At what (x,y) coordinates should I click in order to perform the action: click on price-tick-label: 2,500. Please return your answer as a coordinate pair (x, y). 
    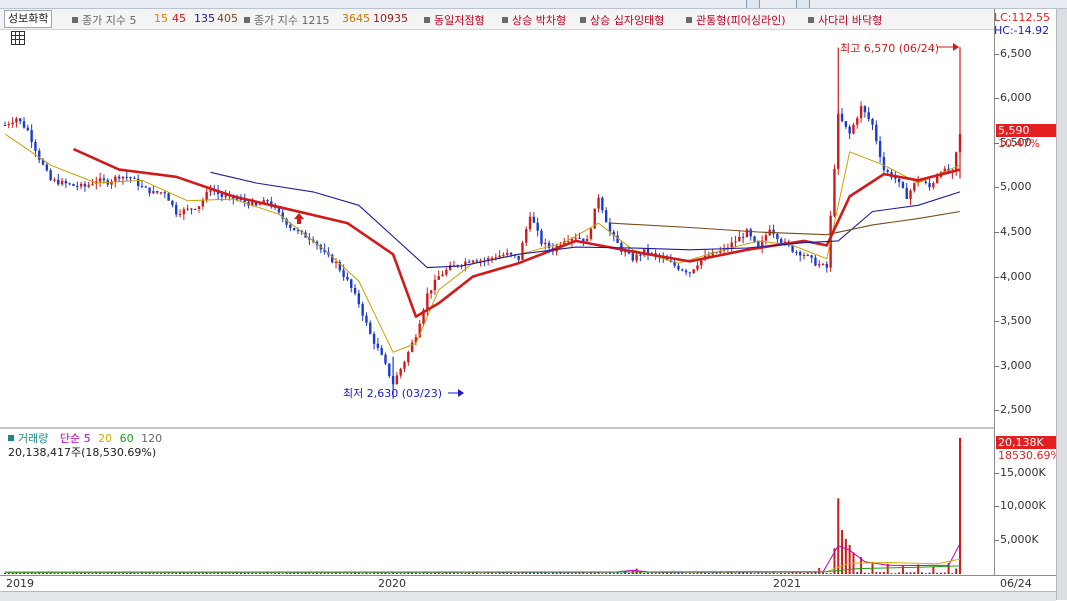
    Looking at the image, I should click on (1016, 410).